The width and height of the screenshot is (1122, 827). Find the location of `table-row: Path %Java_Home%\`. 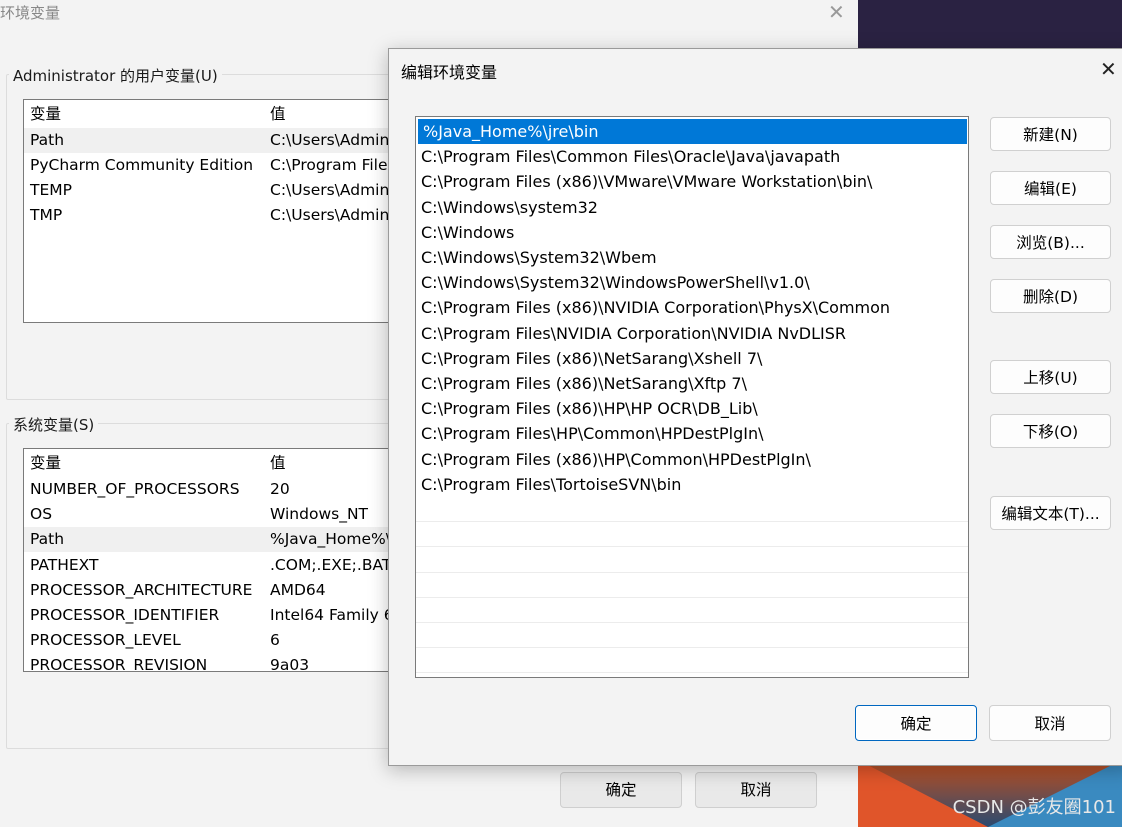

table-row: Path %Java_Home%\ is located at coordinates (214, 540).